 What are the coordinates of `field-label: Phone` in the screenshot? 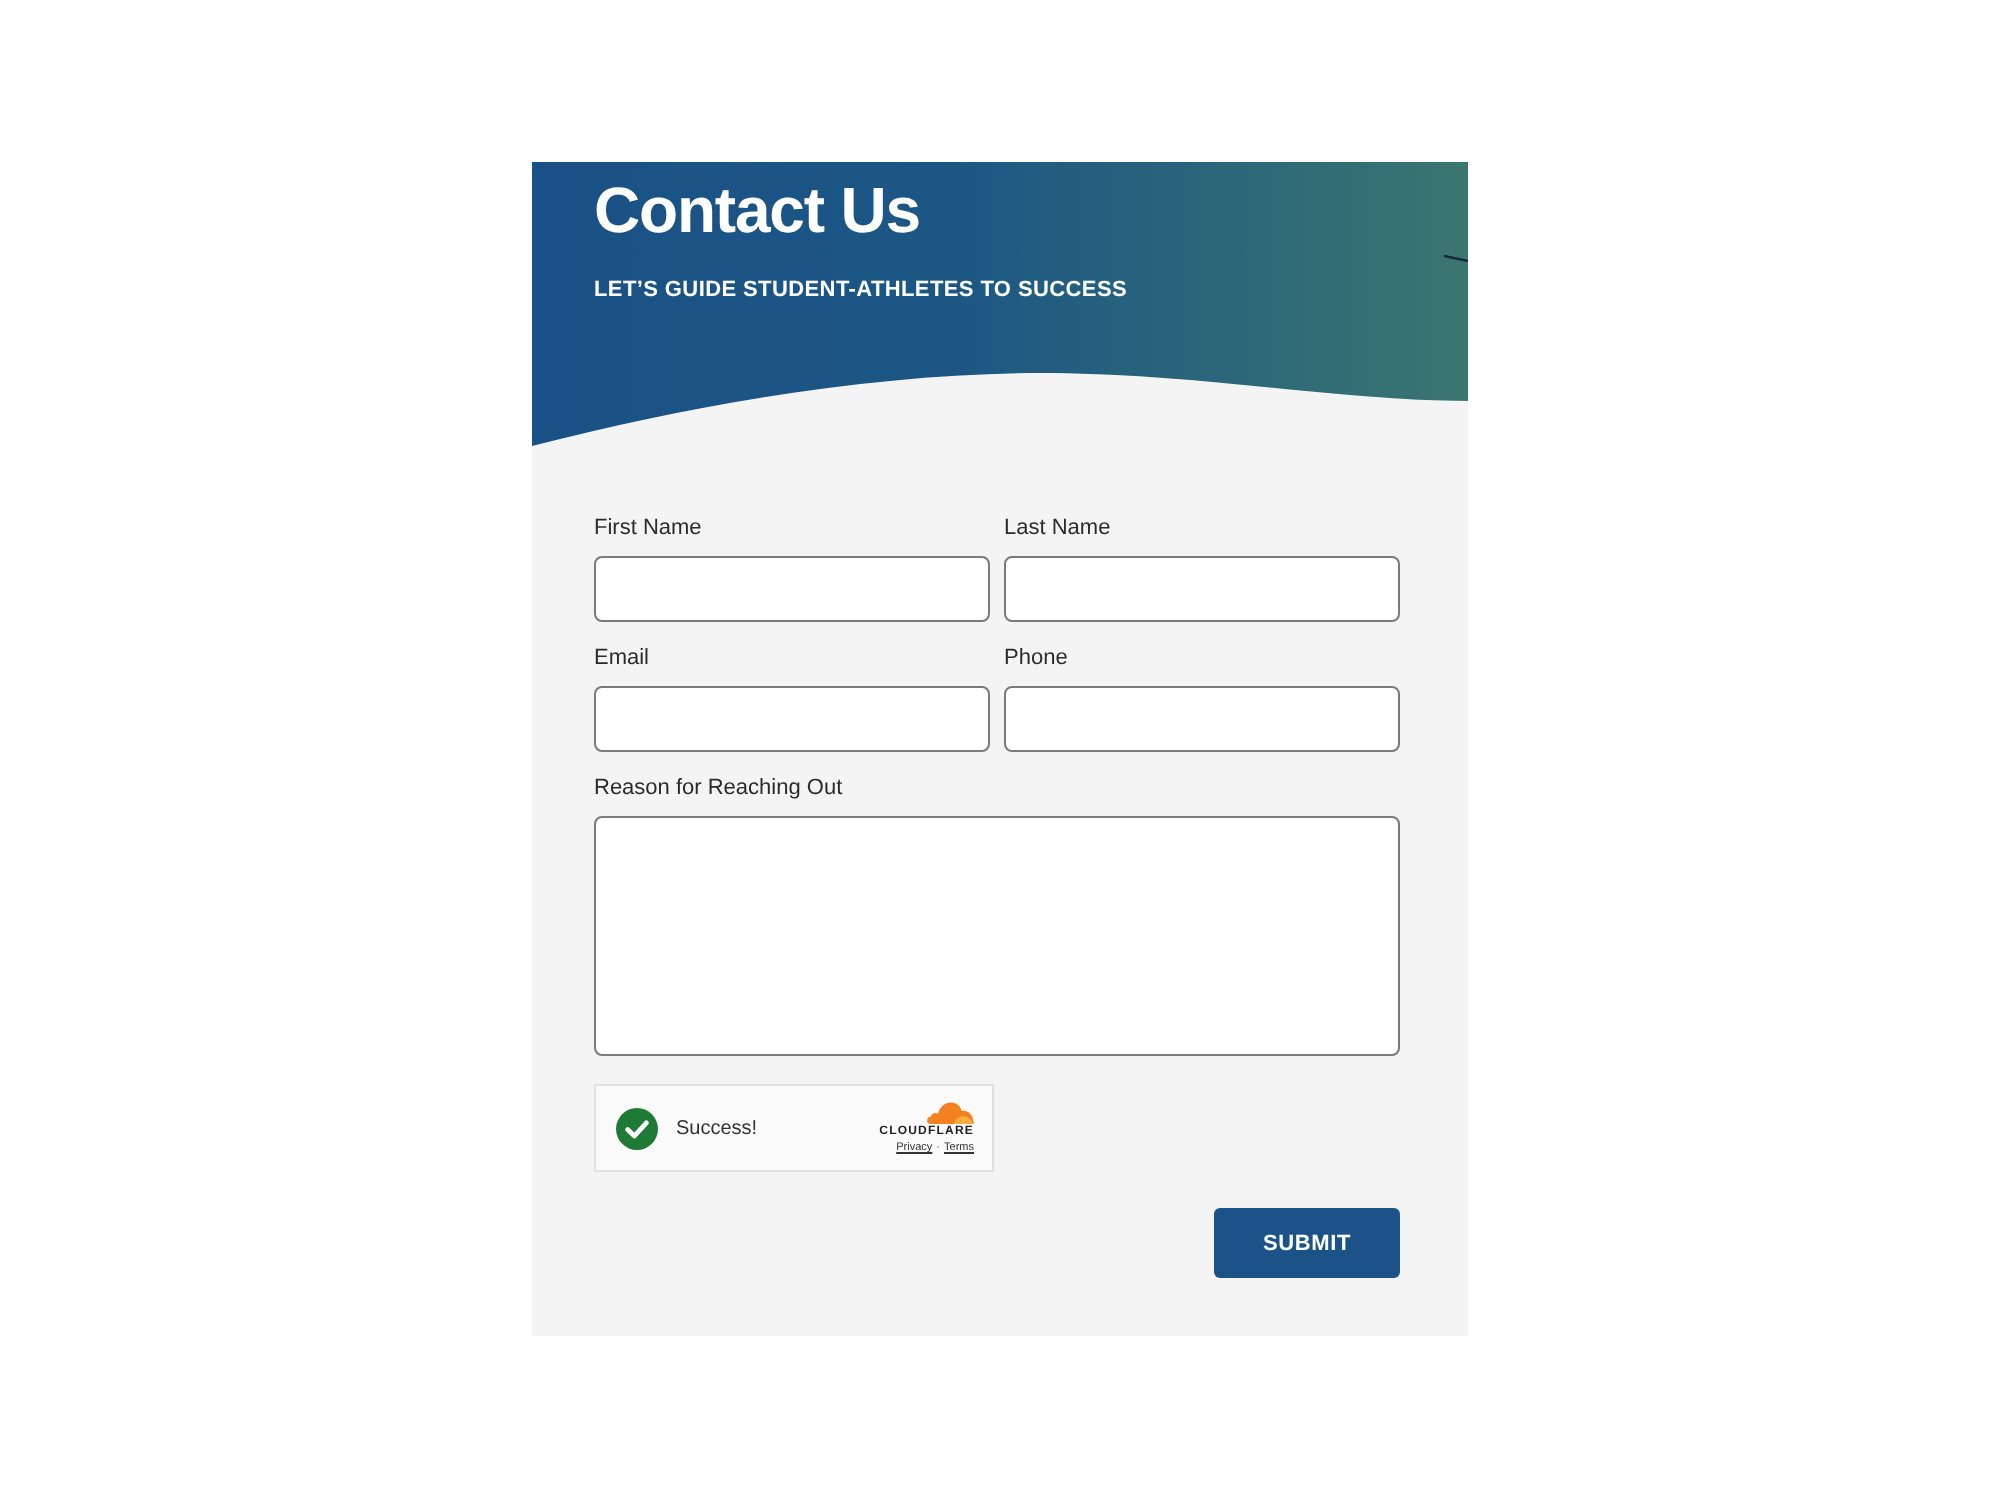 It's located at (1036, 659).